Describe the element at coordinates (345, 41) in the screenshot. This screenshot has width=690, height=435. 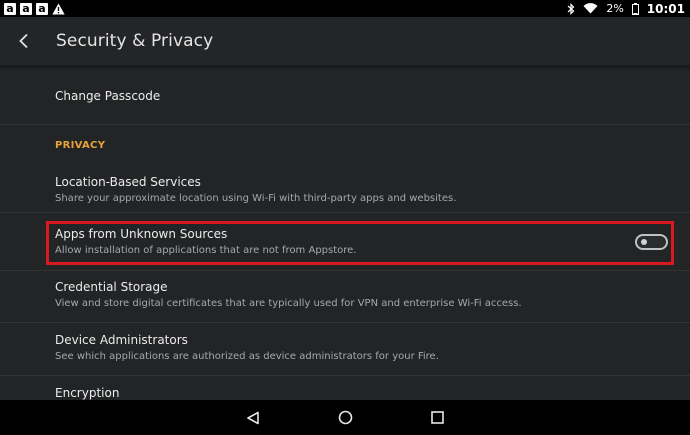
I see `app-bar: Security & Privacy` at that location.